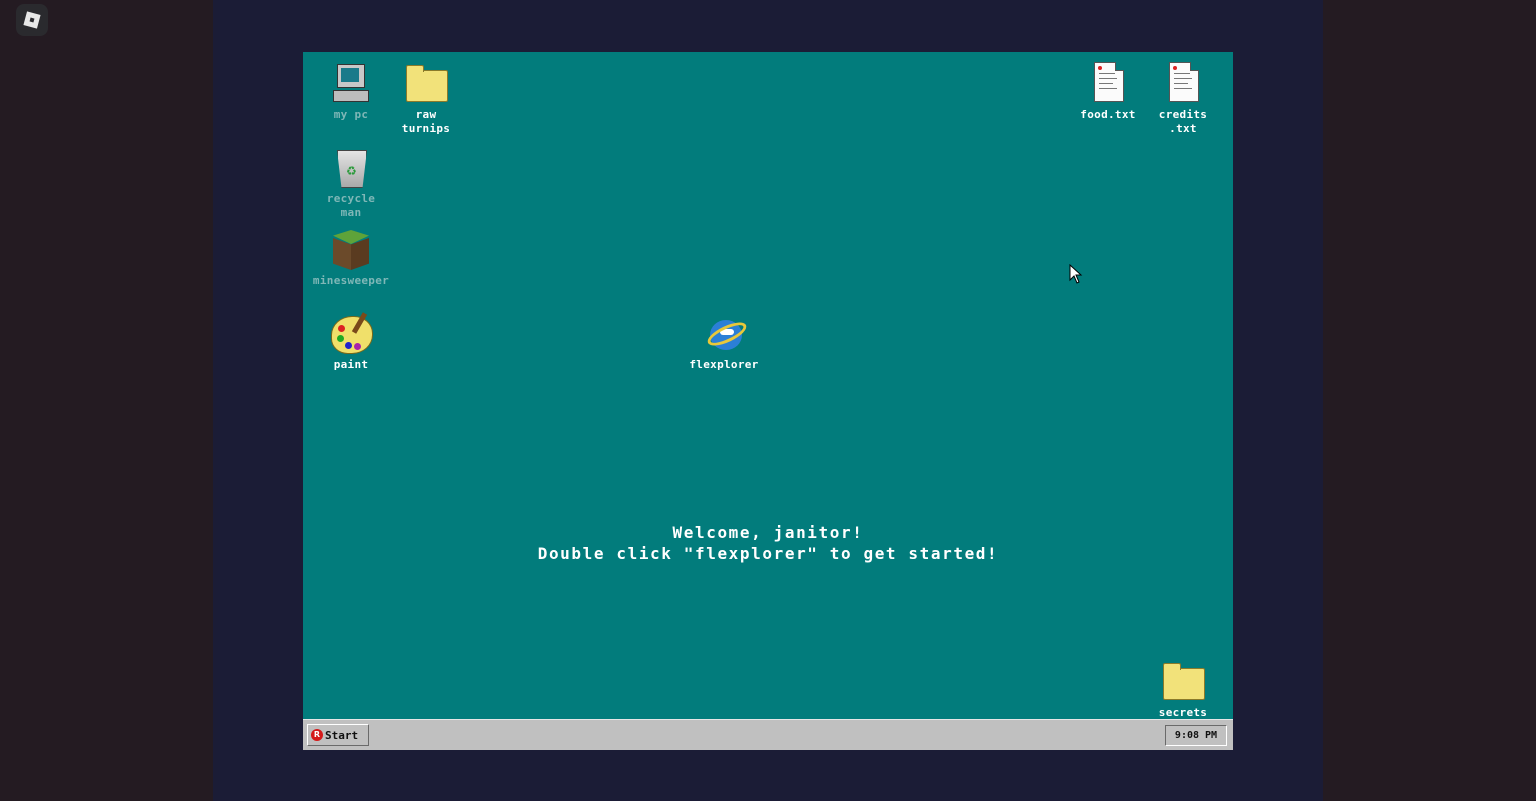 The height and width of the screenshot is (801, 1536). I want to click on desktop-icon-recycle-man: ♻ recycle man, so click(351, 183).